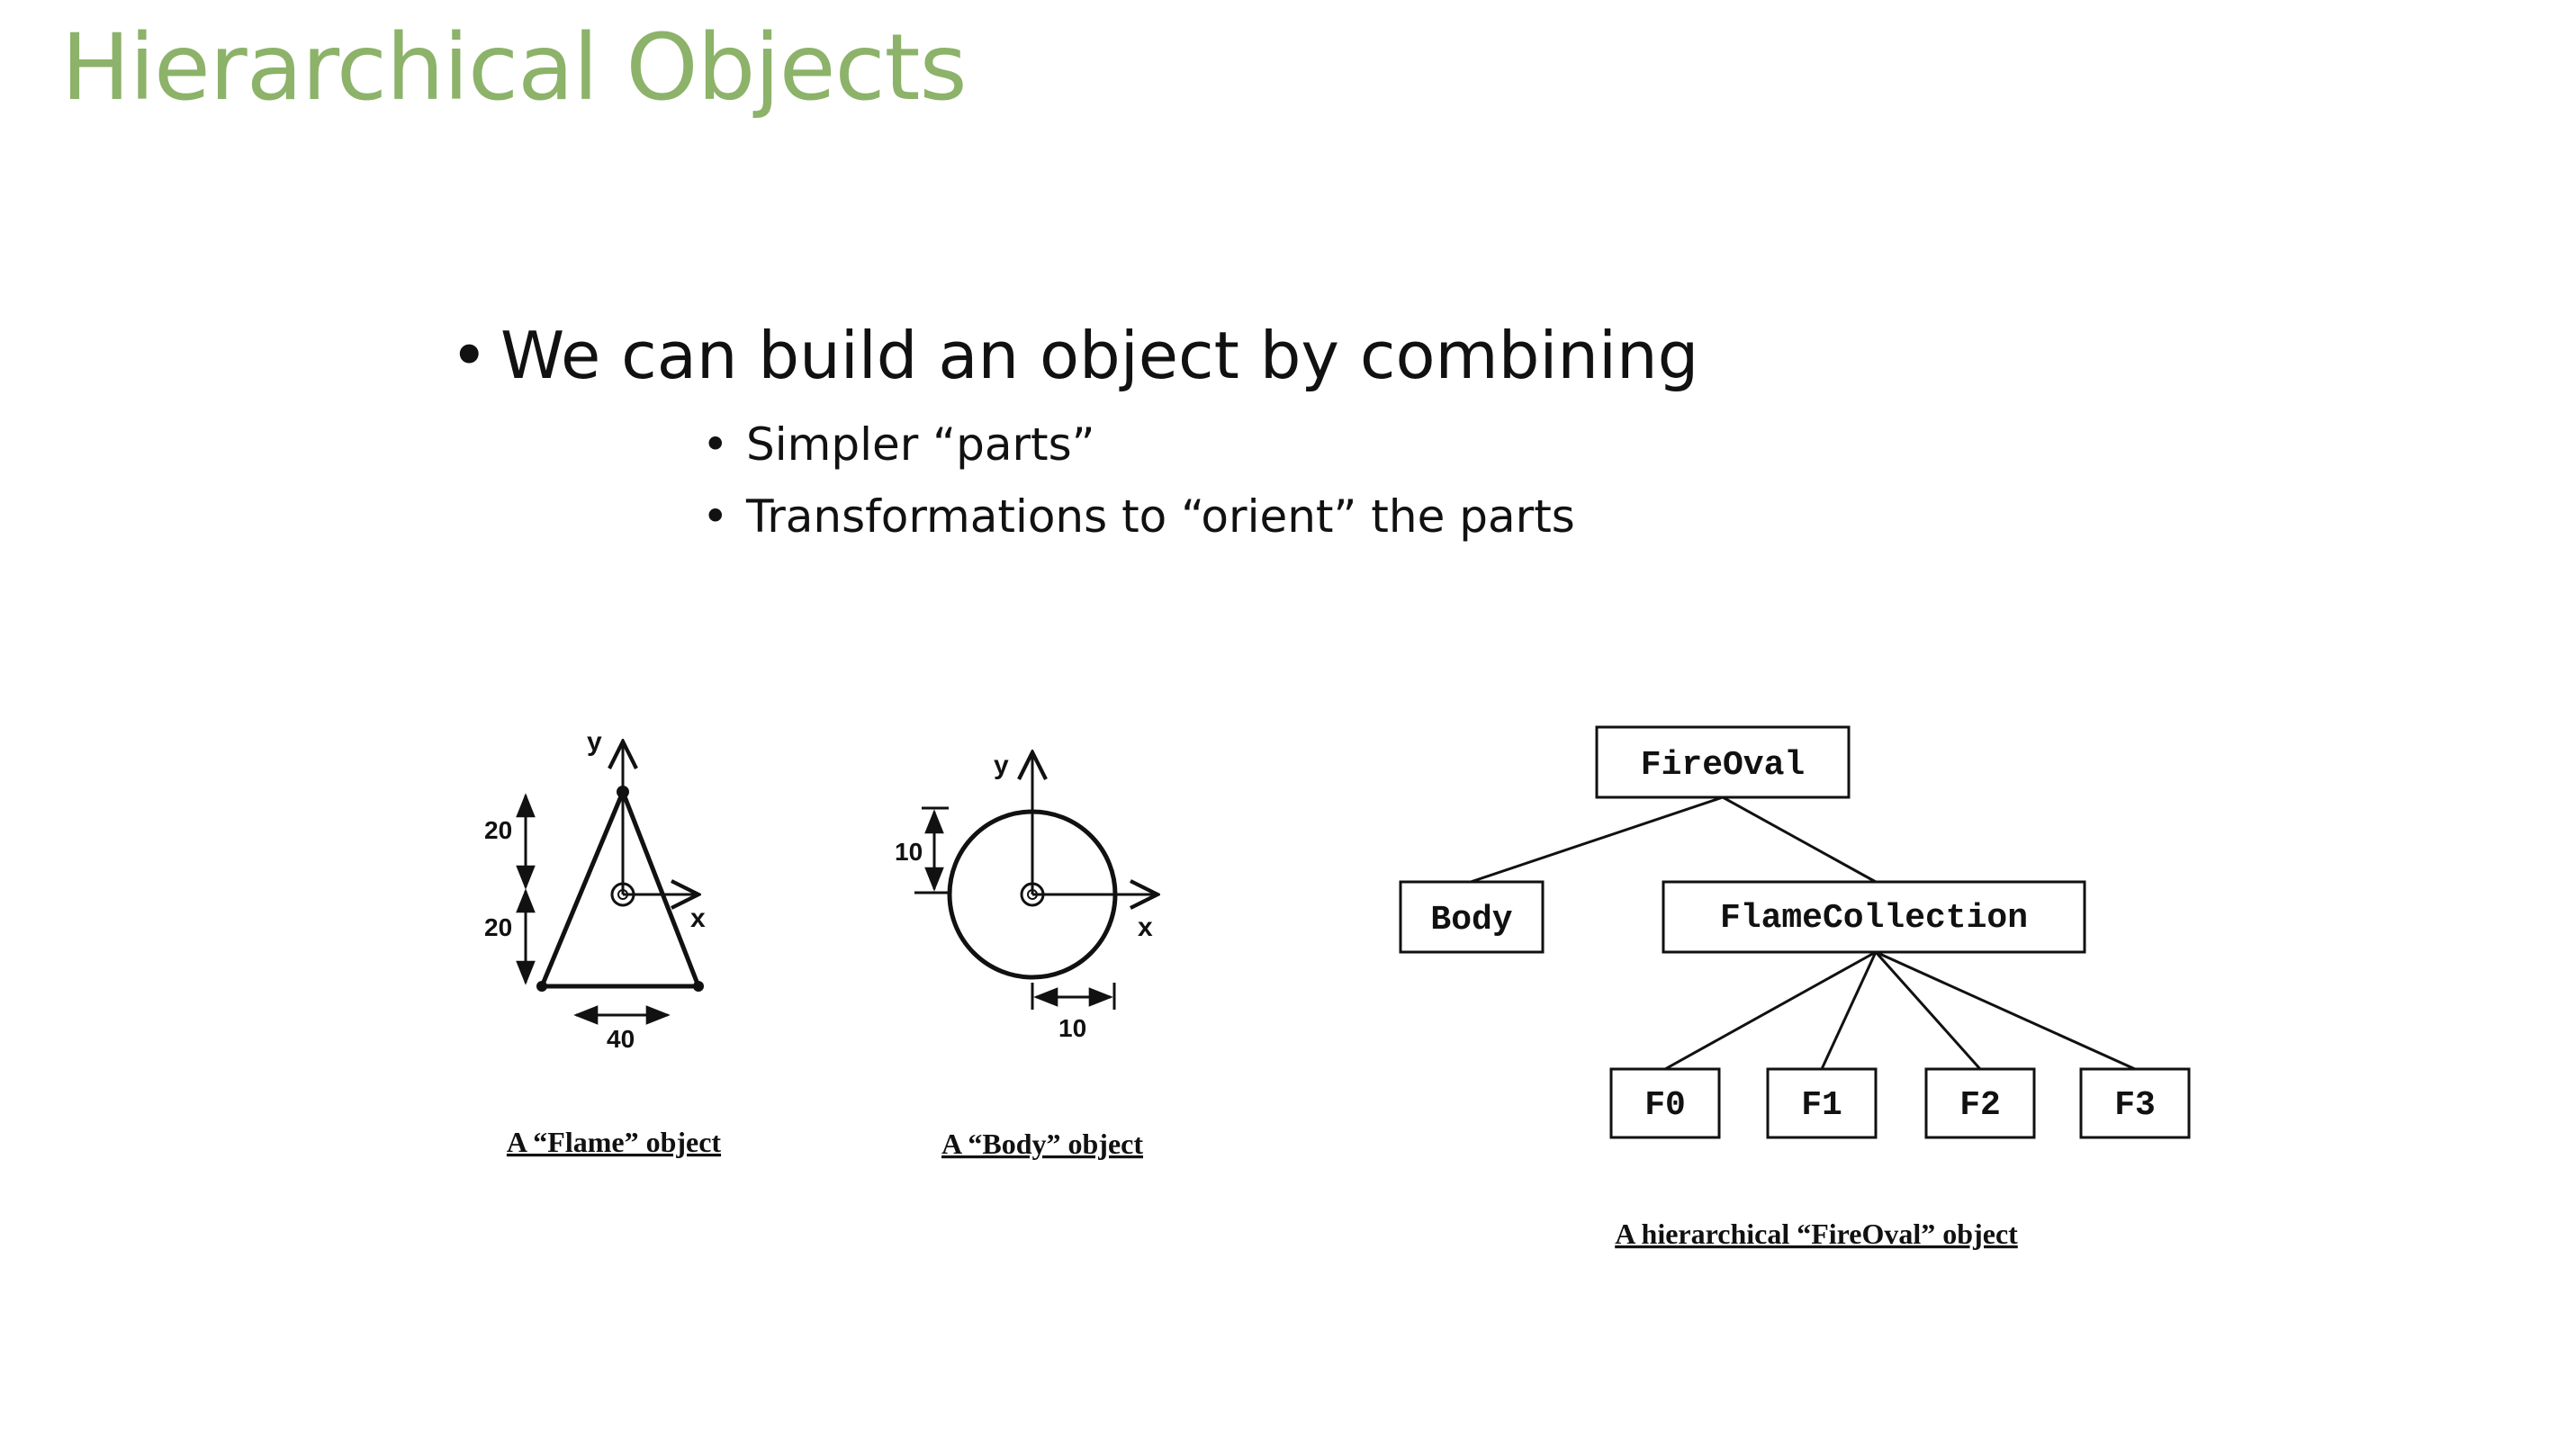 This screenshot has height=1438, width=2576. I want to click on tree-node-f1-label: F1, so click(1821, 1105).